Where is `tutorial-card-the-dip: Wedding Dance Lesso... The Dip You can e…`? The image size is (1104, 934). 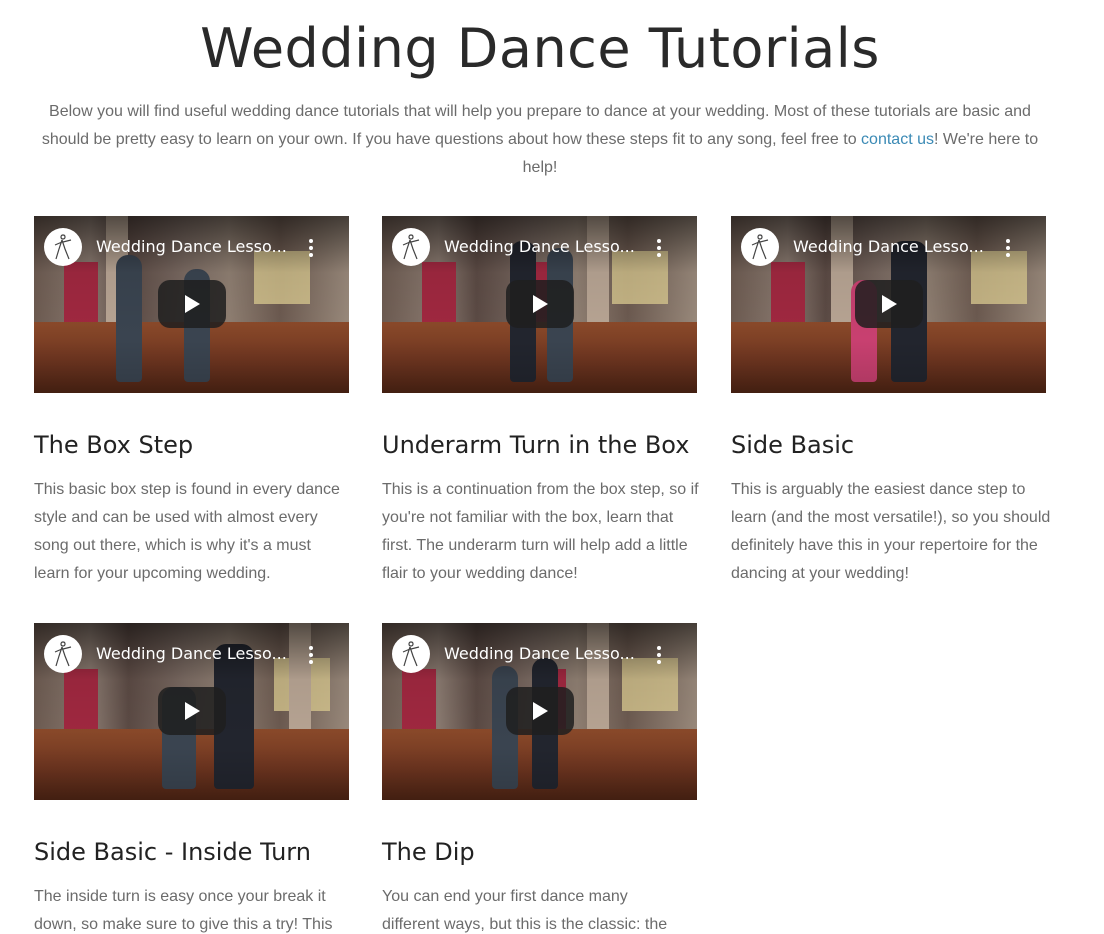 tutorial-card-the-dip: Wedding Dance Lesso... The Dip You can e… is located at coordinates (539, 778).